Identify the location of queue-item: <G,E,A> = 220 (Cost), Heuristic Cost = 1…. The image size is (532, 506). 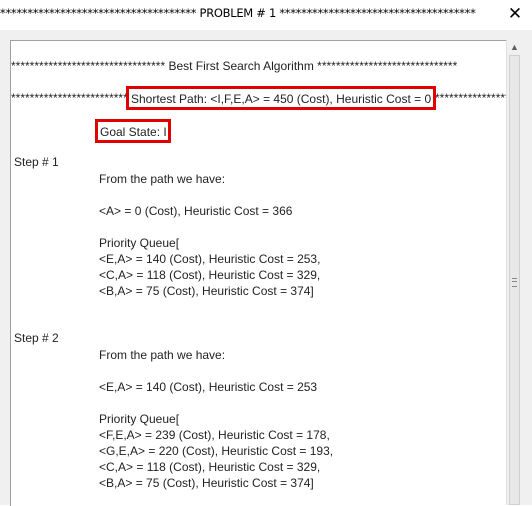
(216, 451).